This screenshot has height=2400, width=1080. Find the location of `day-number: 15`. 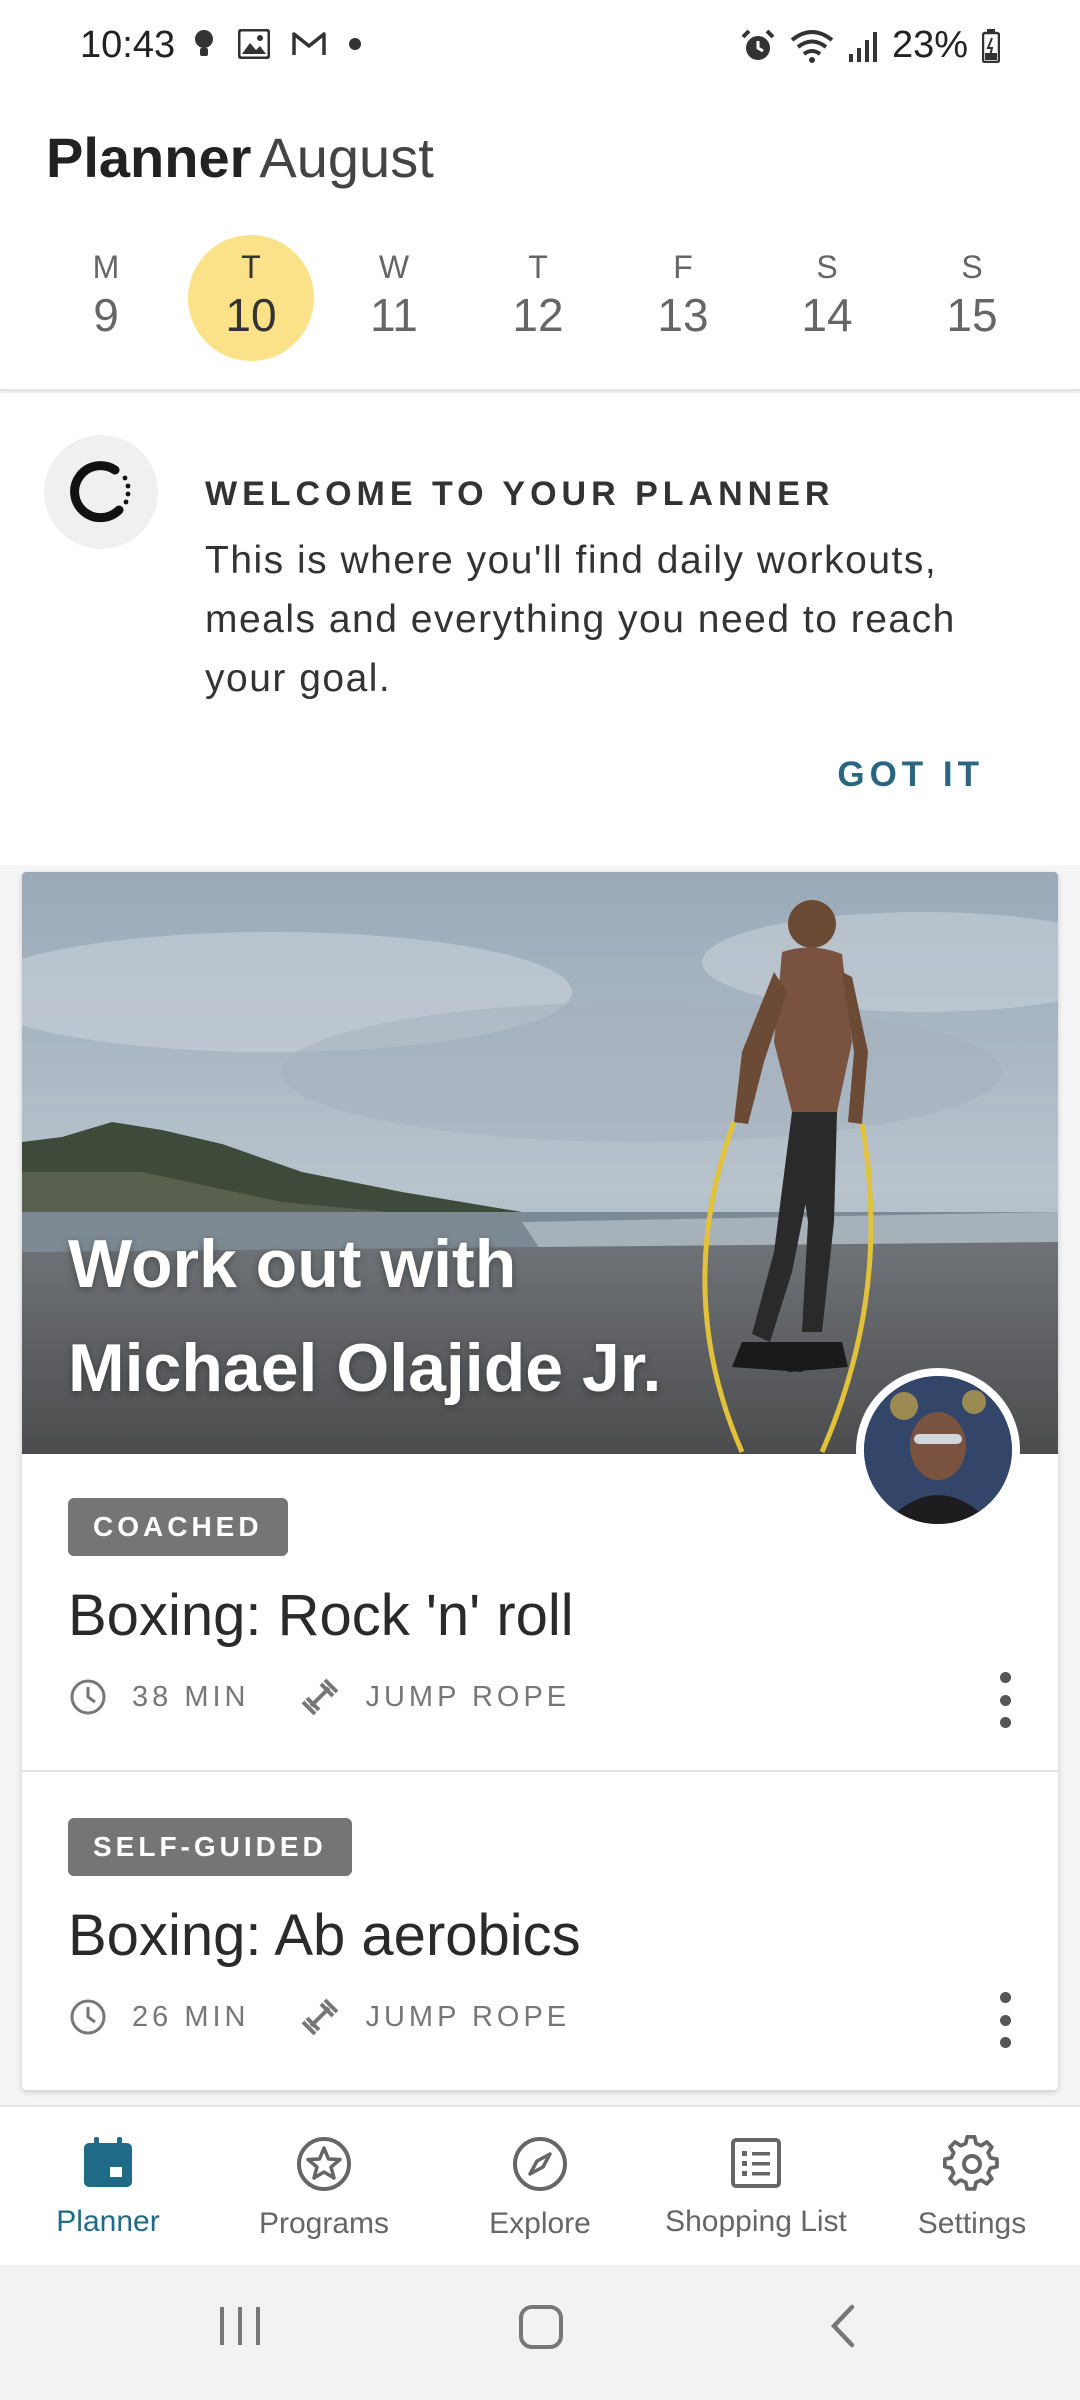

day-number: 15 is located at coordinates (972, 315).